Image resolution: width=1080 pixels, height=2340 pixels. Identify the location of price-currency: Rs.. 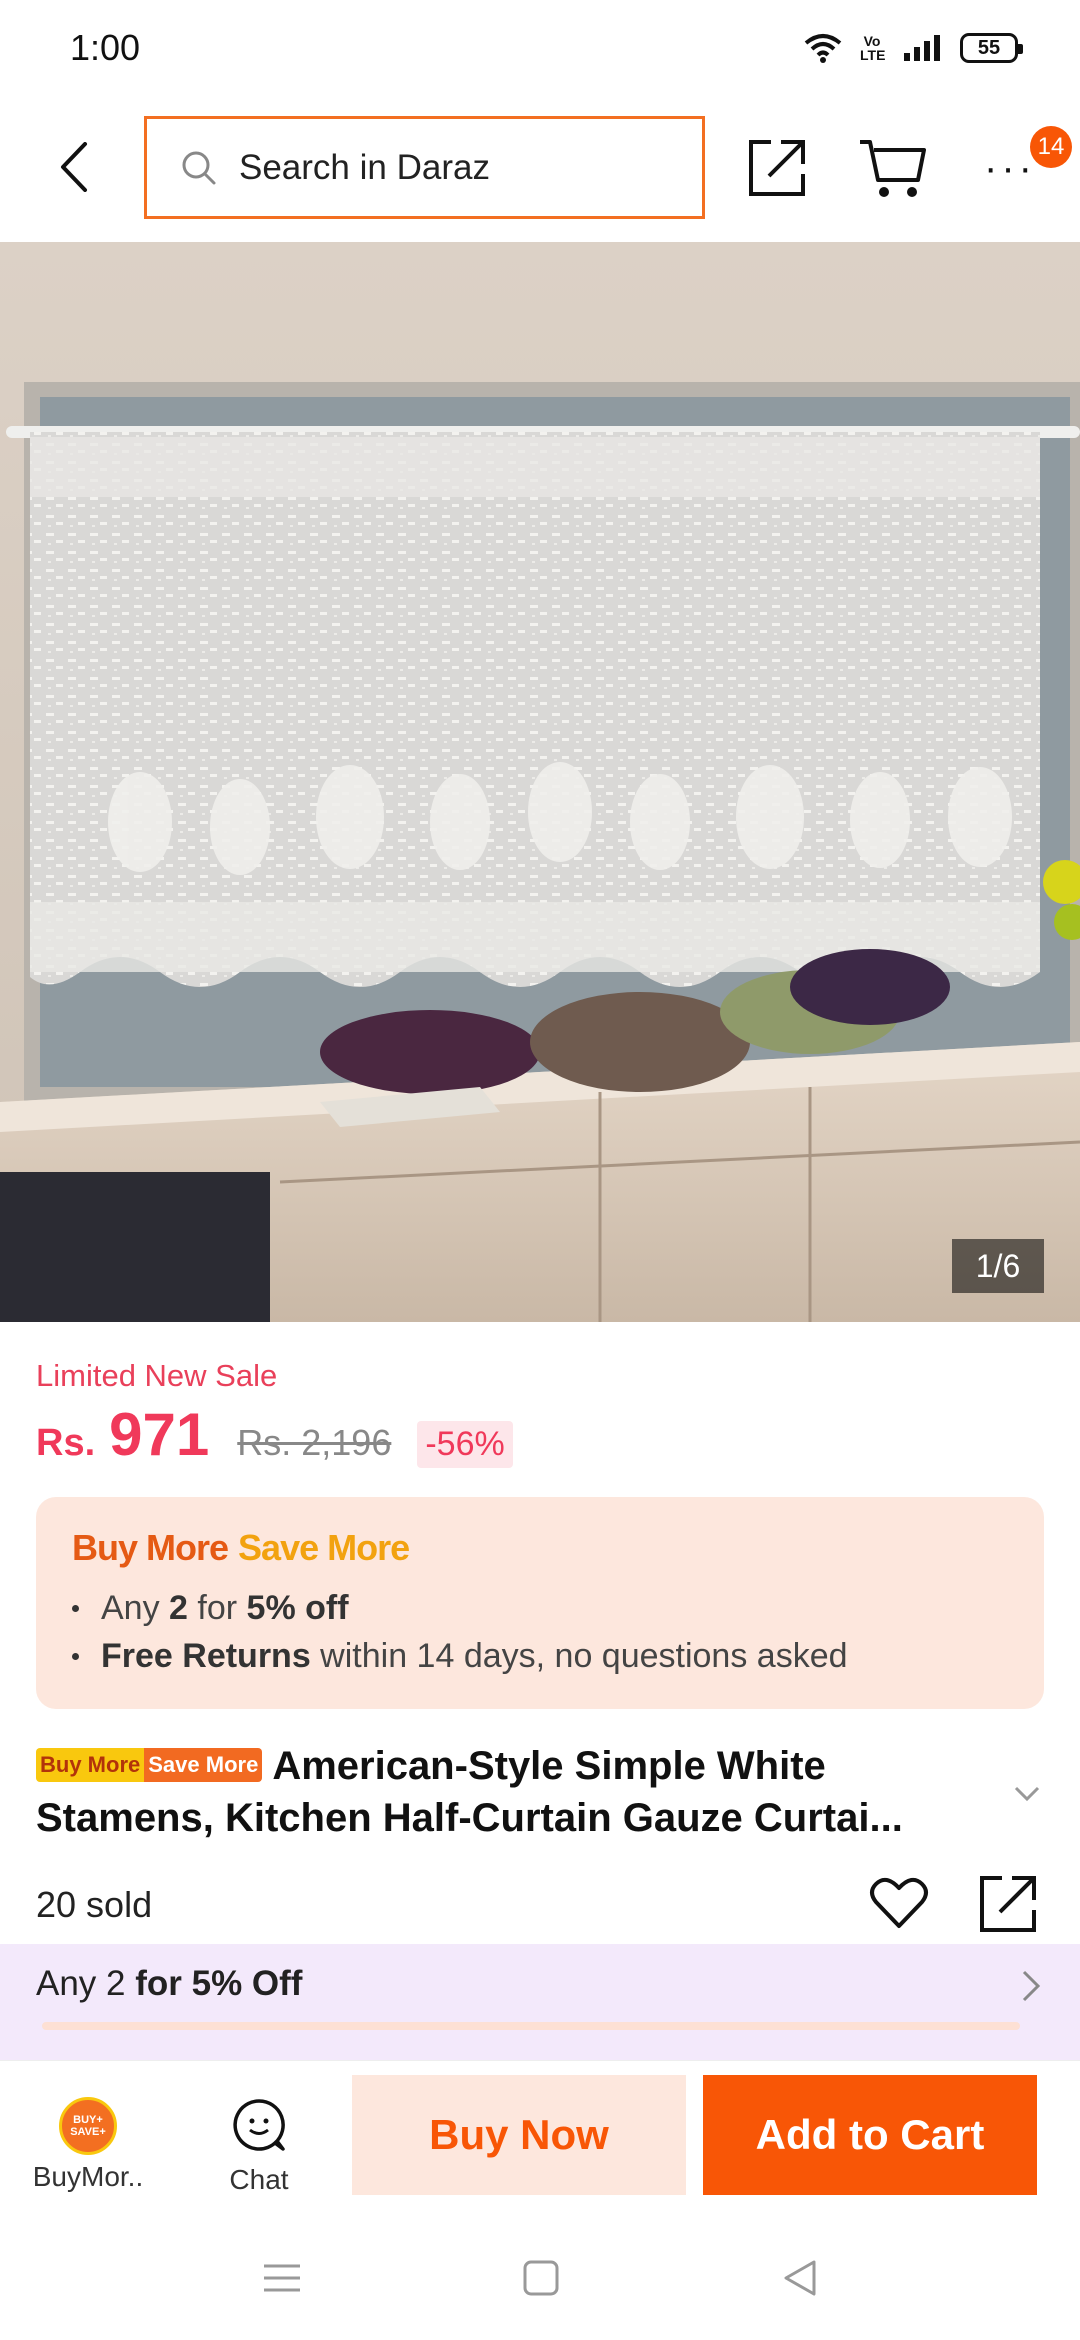
(66, 1443).